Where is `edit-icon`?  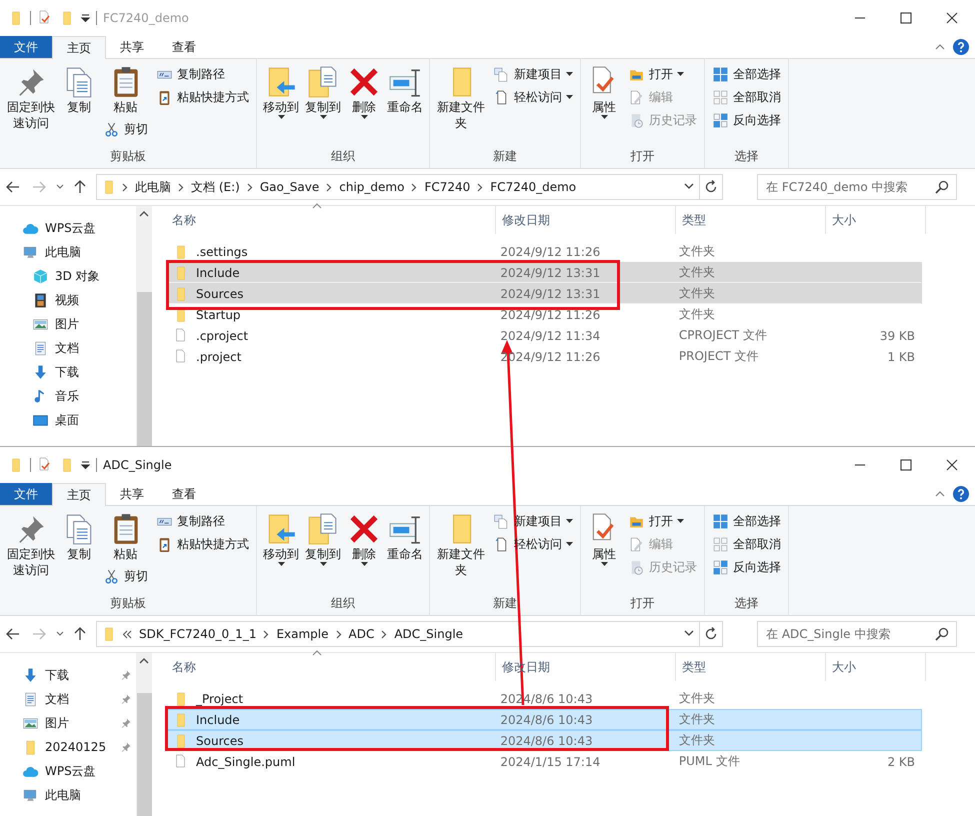
edit-icon is located at coordinates (636, 97).